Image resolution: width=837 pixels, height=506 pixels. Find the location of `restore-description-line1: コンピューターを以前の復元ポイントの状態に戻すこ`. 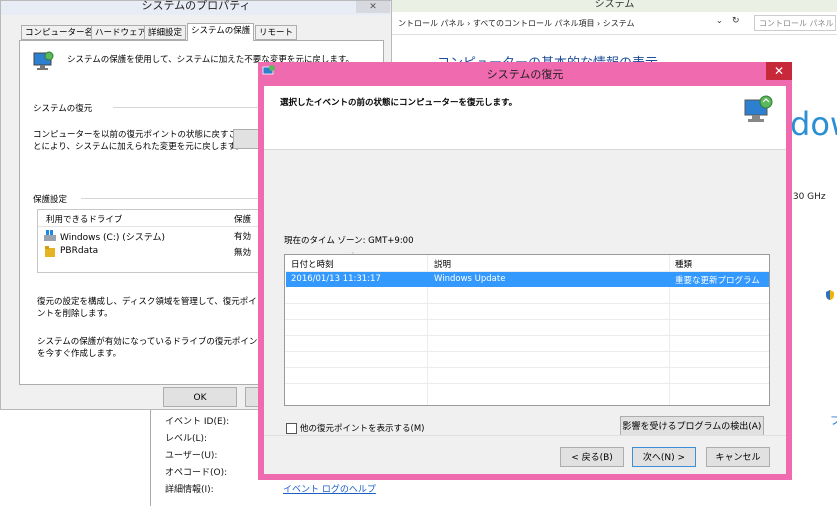

restore-description-line1: コンピューターを以前の復元ポイントの状態に戻すこ is located at coordinates (135, 135).